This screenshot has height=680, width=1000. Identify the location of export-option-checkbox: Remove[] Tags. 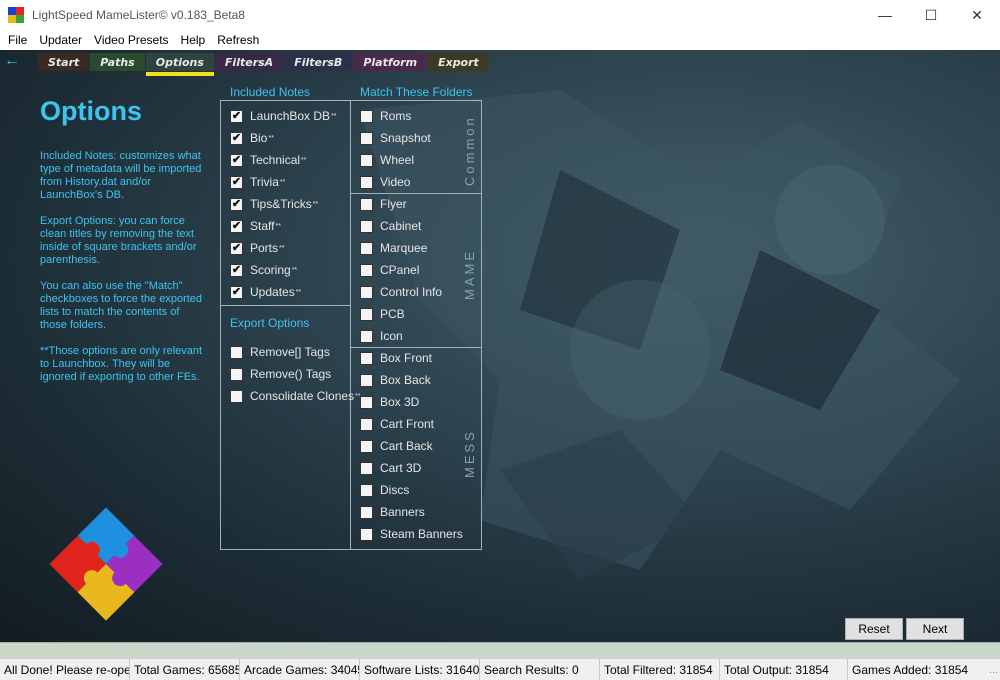
(280, 352).